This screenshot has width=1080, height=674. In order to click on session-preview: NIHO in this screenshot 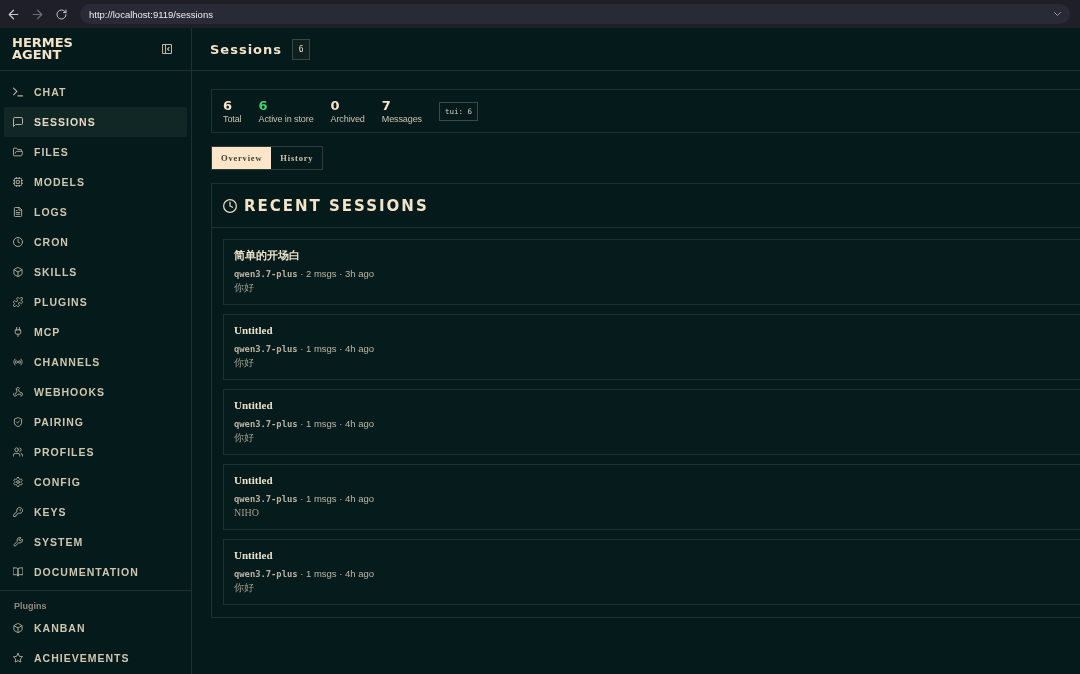, I will do `click(246, 512)`.